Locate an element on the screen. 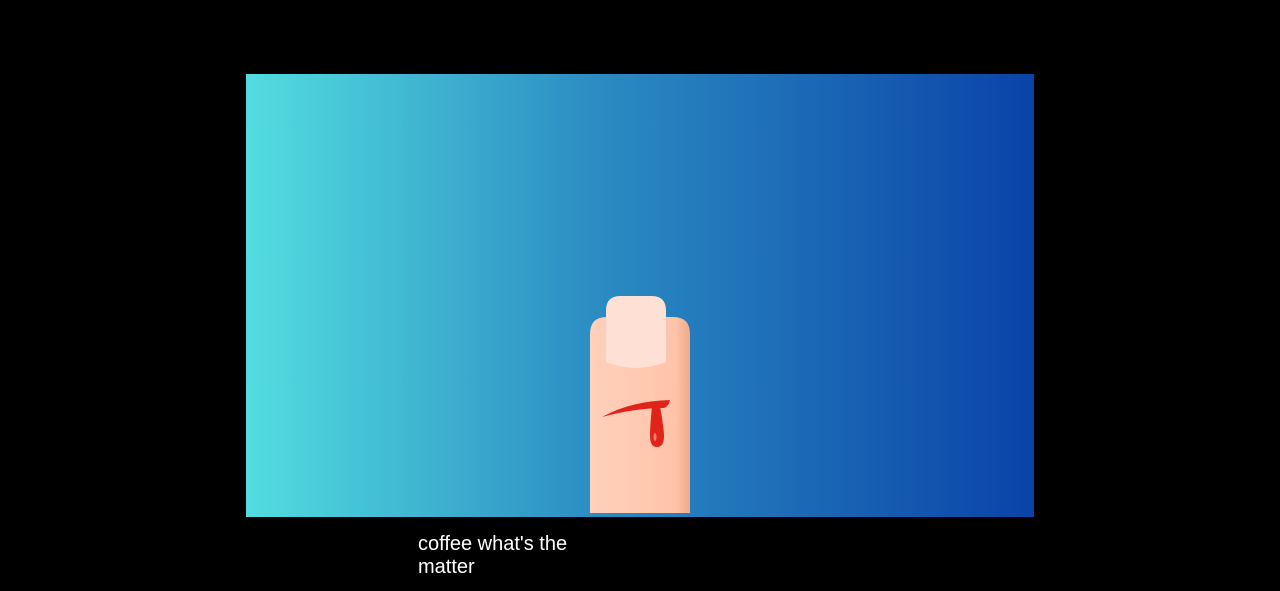  caption-line-1: coffee what's the is located at coordinates (493, 544).